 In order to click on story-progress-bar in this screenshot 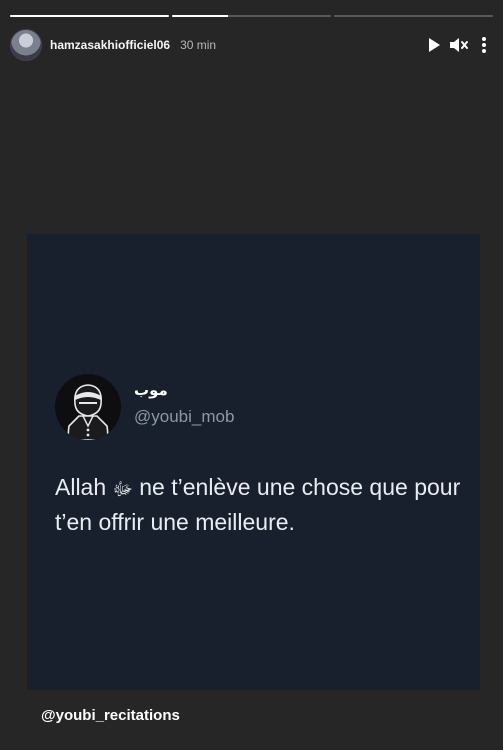, I will do `click(251, 16)`.